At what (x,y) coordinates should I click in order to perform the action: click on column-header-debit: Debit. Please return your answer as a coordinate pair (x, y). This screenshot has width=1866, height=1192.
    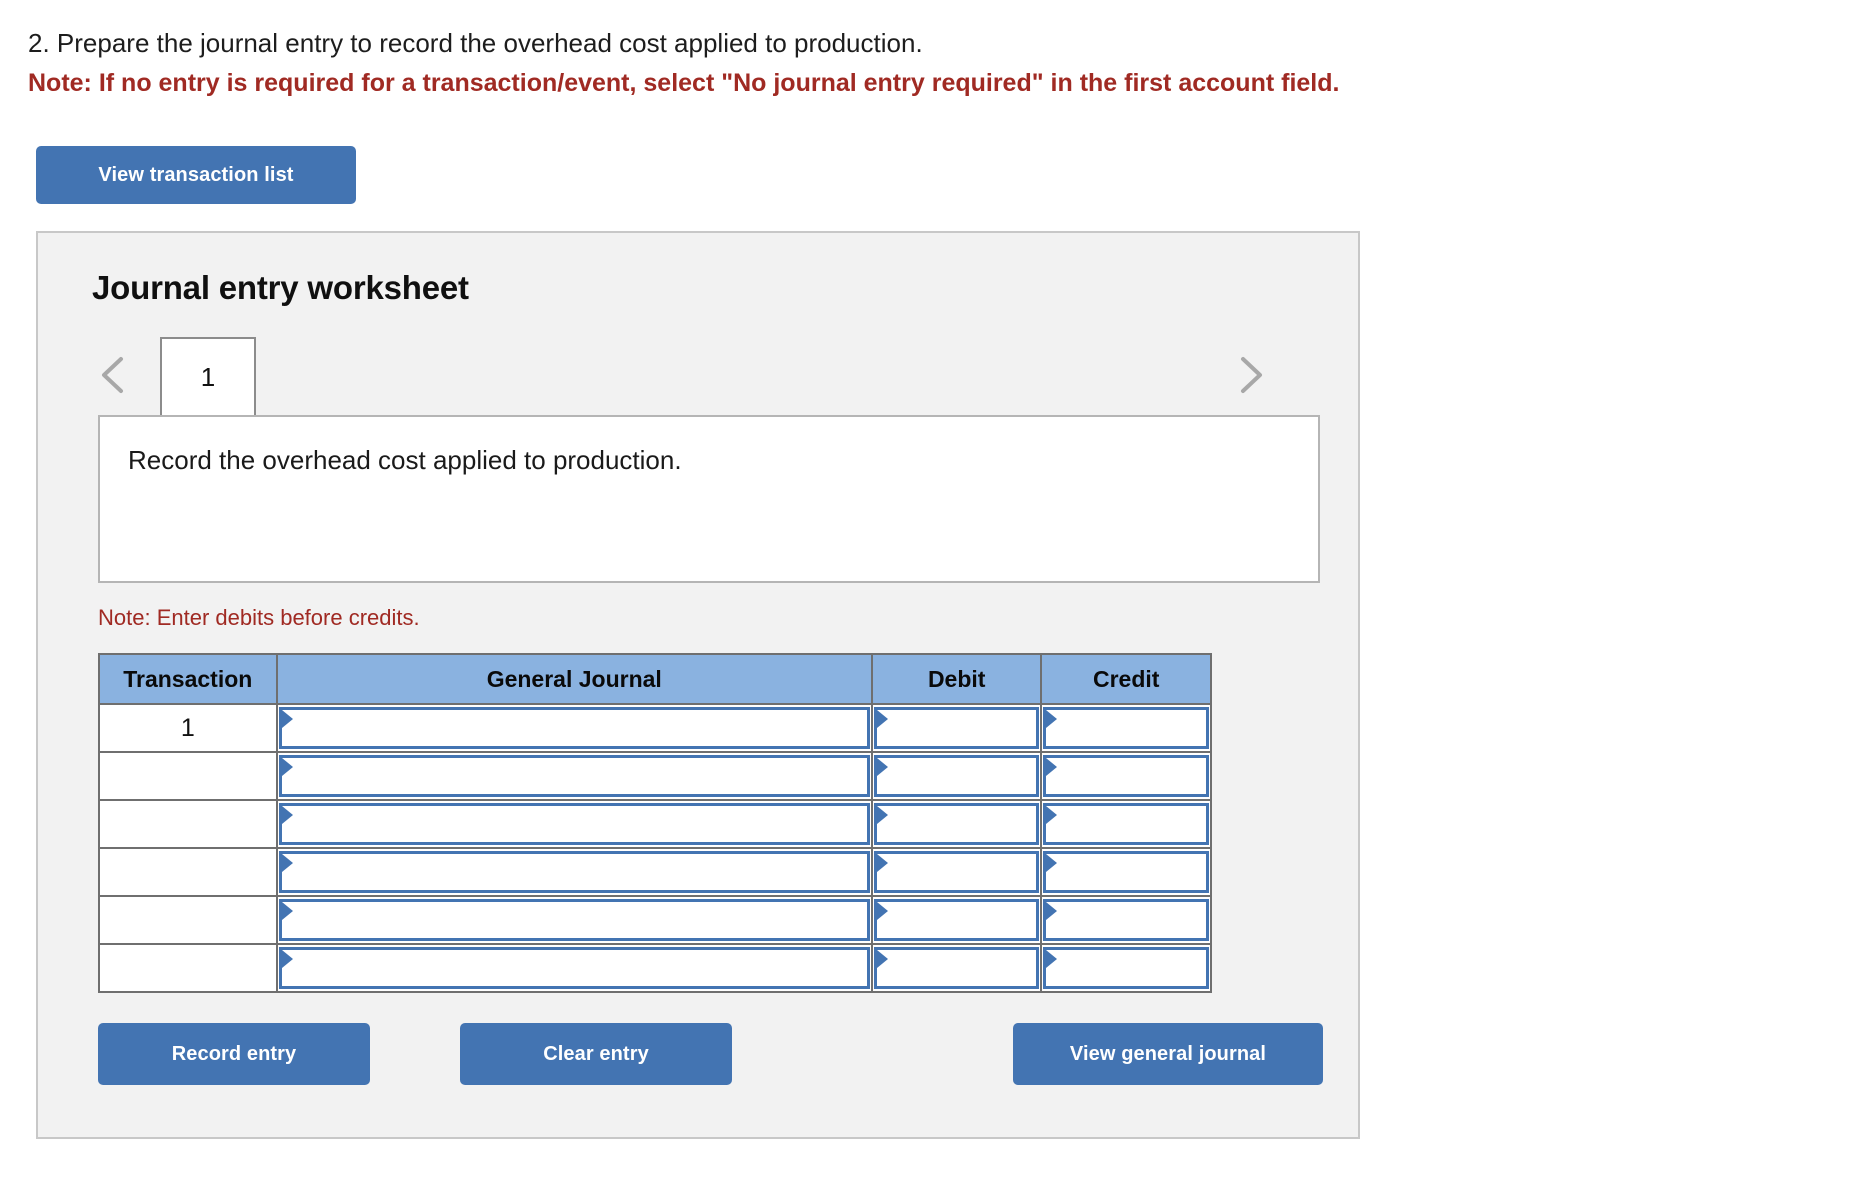
    Looking at the image, I should click on (956, 679).